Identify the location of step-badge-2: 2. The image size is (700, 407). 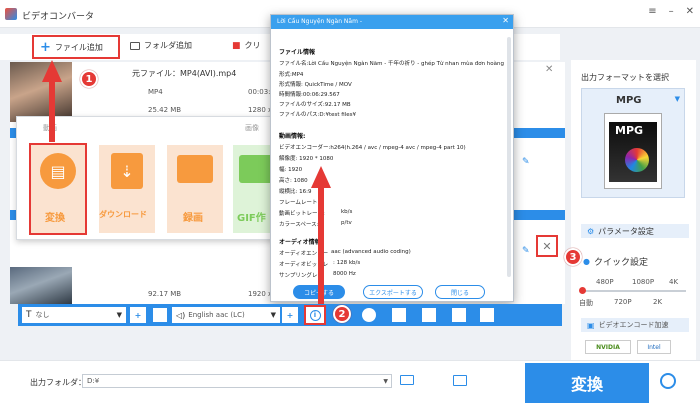
(342, 314).